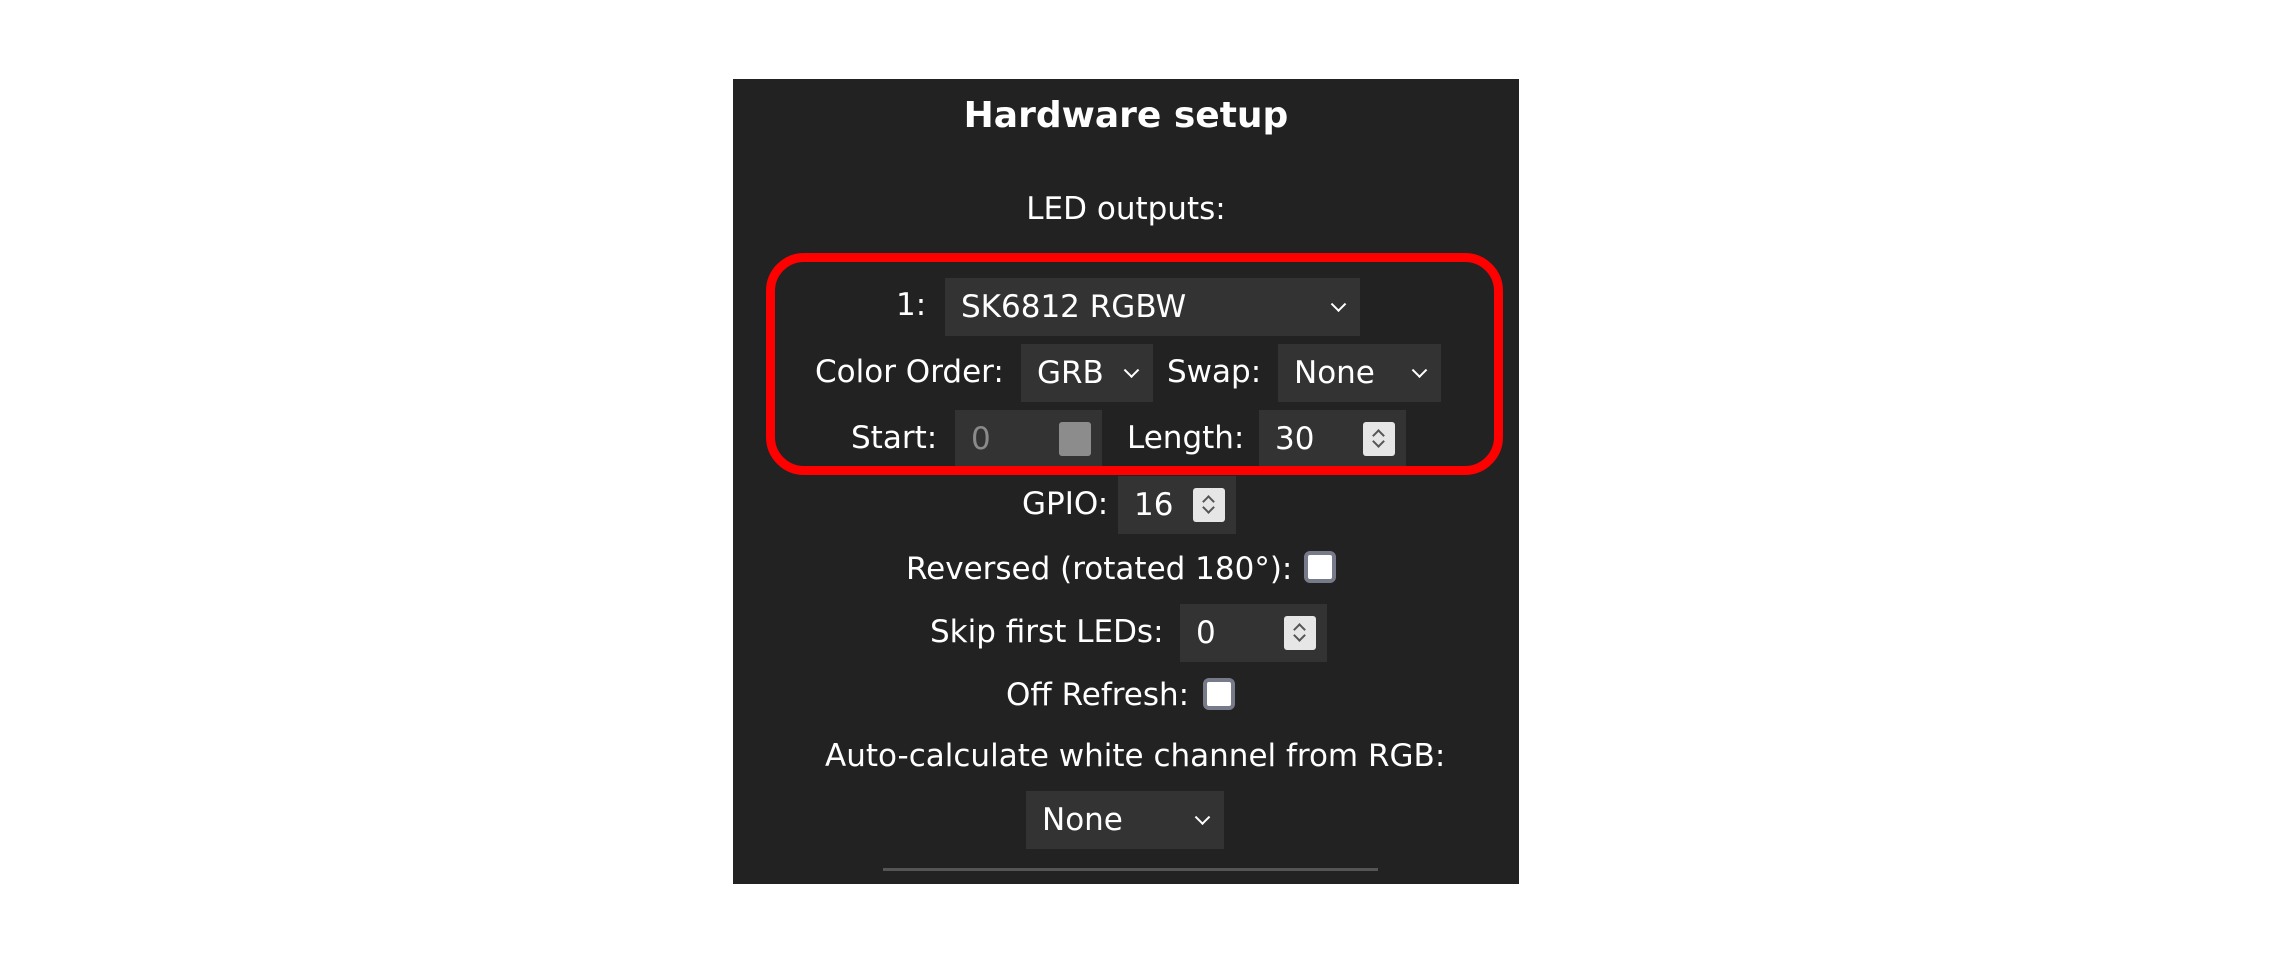 This screenshot has width=2289, height=966. Describe the element at coordinates (1126, 209) in the screenshot. I see `led-outputs-label: LED outputs:` at that location.